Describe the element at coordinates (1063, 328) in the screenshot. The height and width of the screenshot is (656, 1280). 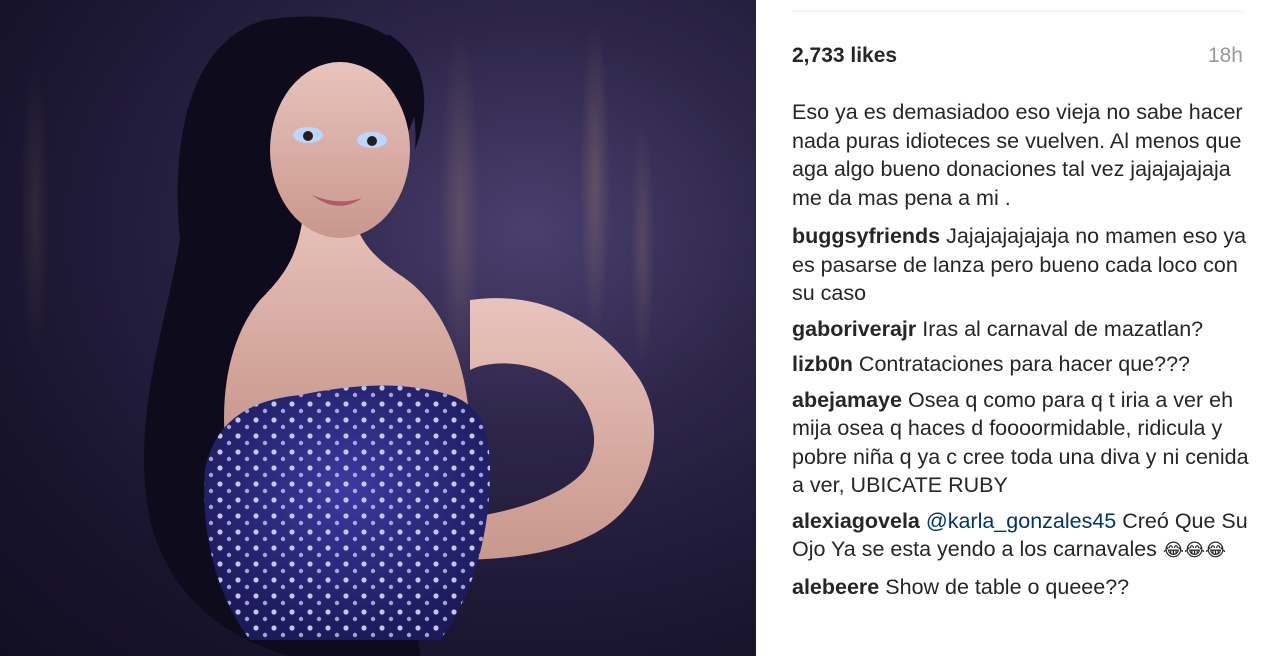
I see `comment-text: Iras al carnaval de mazatlan?` at that location.